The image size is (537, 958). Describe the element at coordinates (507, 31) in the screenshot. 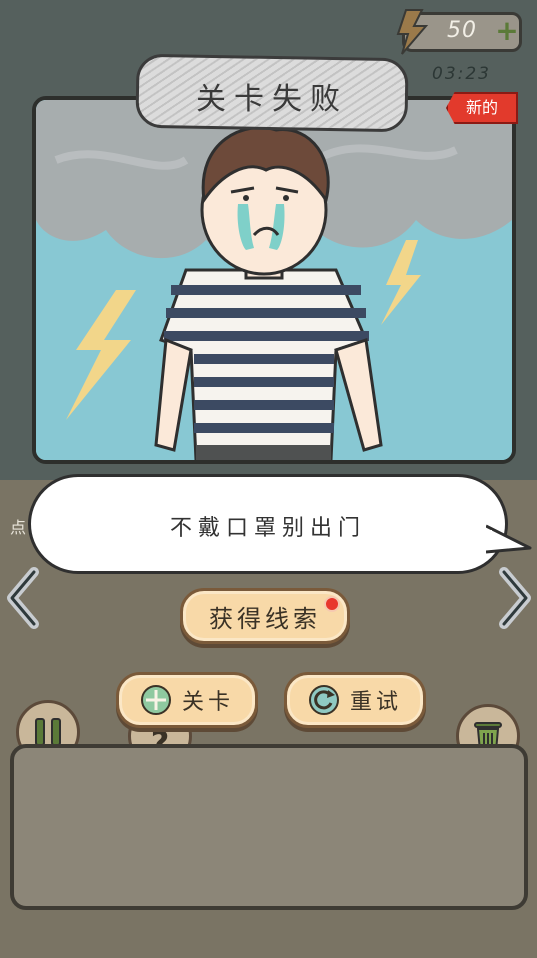

I see `add-coins-button: +` at that location.